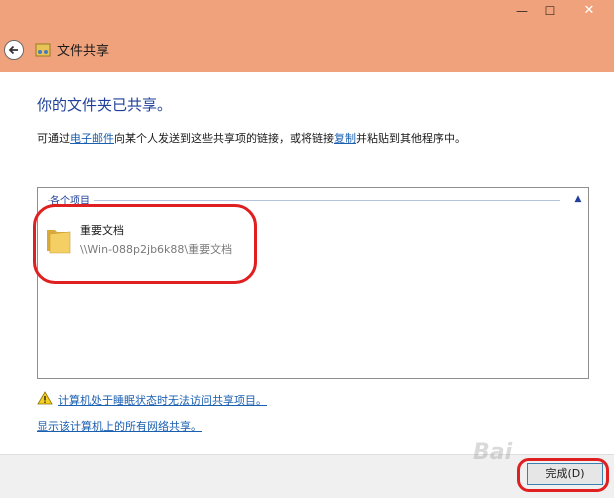  What do you see at coordinates (83, 51) in the screenshot?
I see `wizard-title: 文件共享` at bounding box center [83, 51].